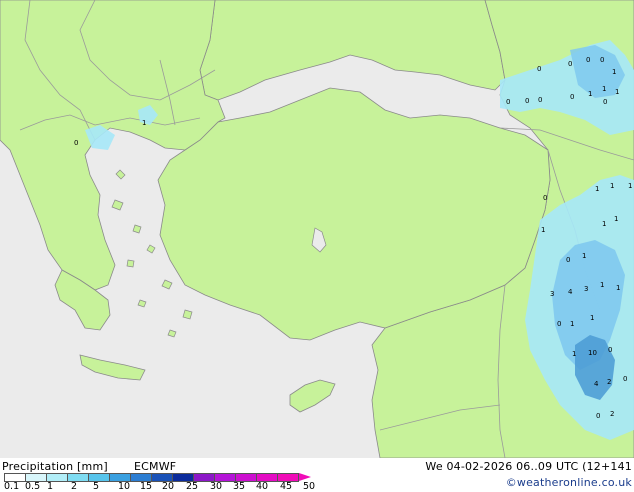 The height and width of the screenshot is (492, 634). I want to click on precip-label: 10, so click(592, 353).